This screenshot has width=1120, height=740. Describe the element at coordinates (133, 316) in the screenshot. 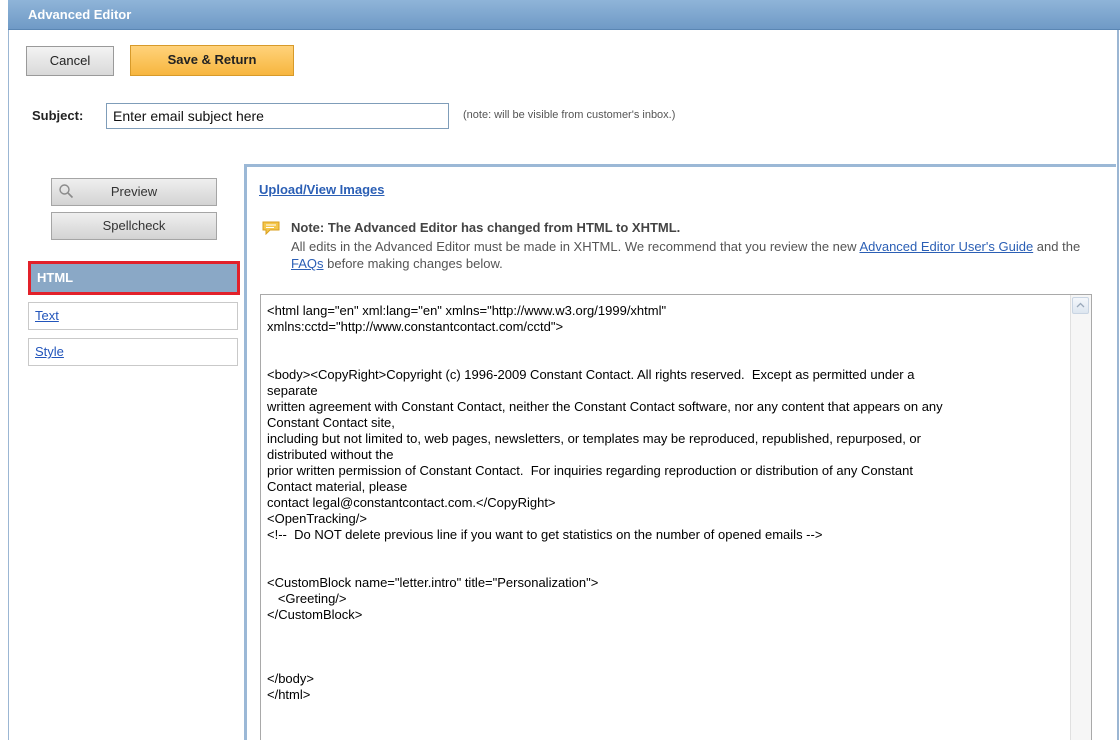

I see `tab-text: Text` at that location.